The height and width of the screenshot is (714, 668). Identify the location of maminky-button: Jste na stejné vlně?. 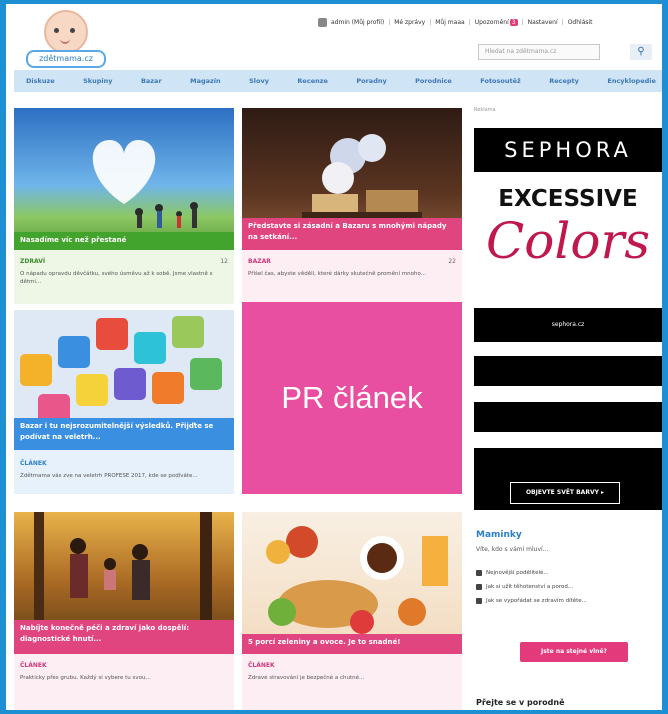
(574, 652).